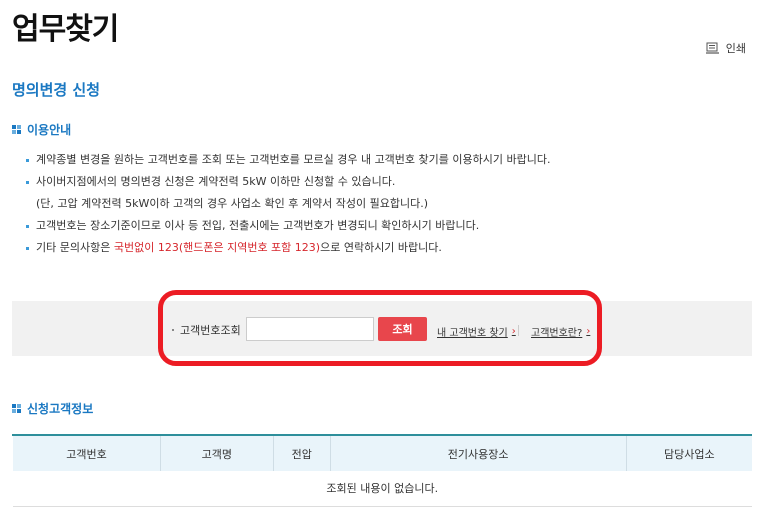 Image resolution: width=762 pixels, height=517 pixels. What do you see at coordinates (49, 130) in the screenshot?
I see `info-heading-label: 이용안내` at bounding box center [49, 130].